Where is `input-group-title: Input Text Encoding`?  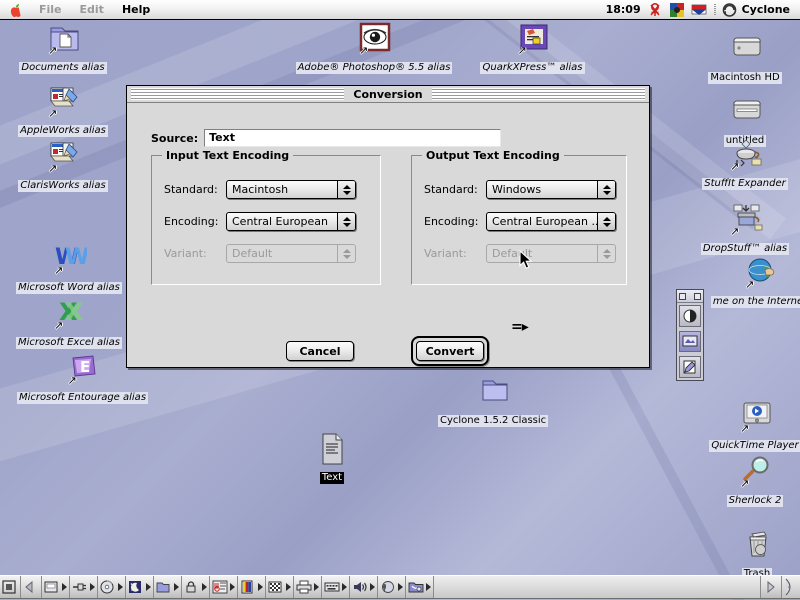 input-group-title: Input Text Encoding is located at coordinates (228, 155).